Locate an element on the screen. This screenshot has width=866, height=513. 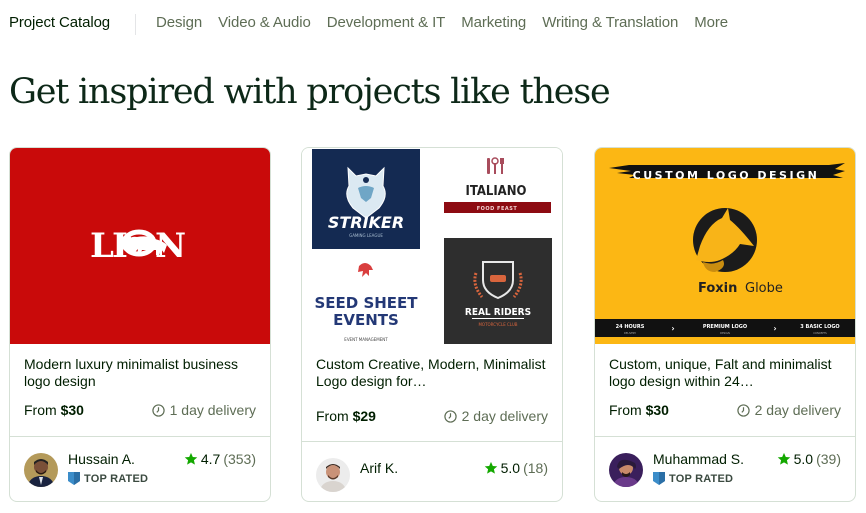
svg-text: L is located at coordinates (102, 246).